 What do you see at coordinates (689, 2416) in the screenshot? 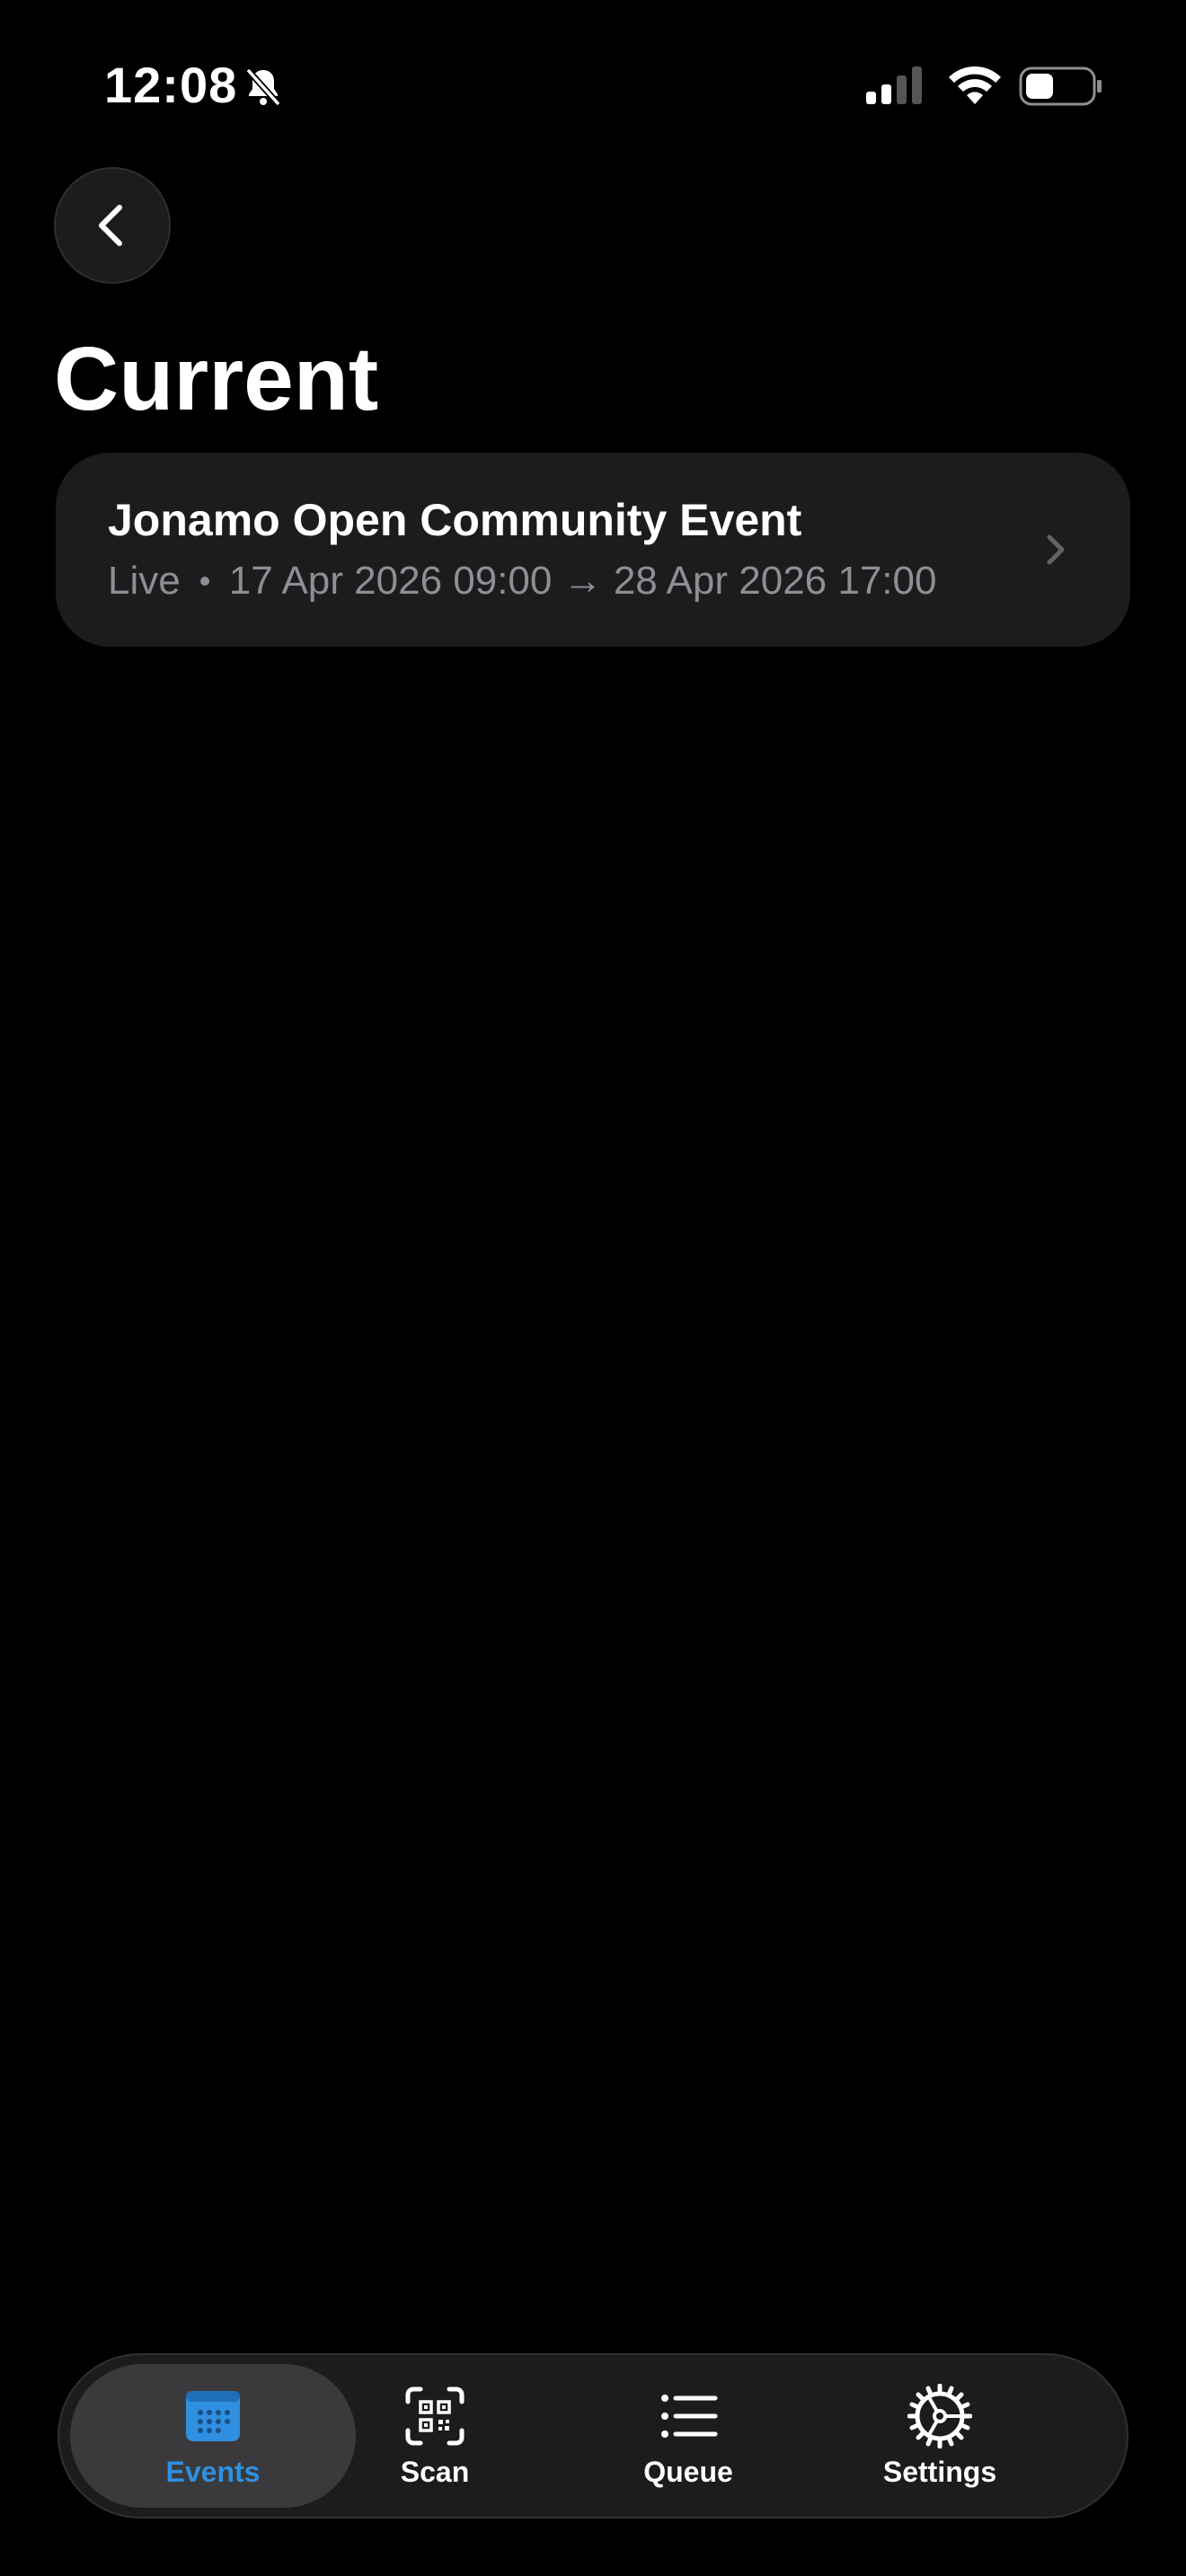
I see `list-icon` at bounding box center [689, 2416].